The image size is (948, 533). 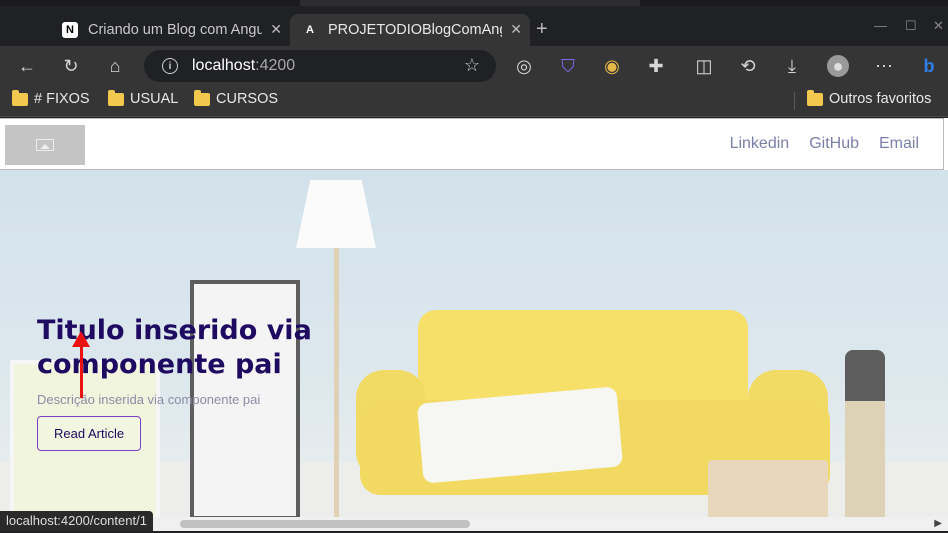 I want to click on address-host: localhost, so click(x=224, y=65).